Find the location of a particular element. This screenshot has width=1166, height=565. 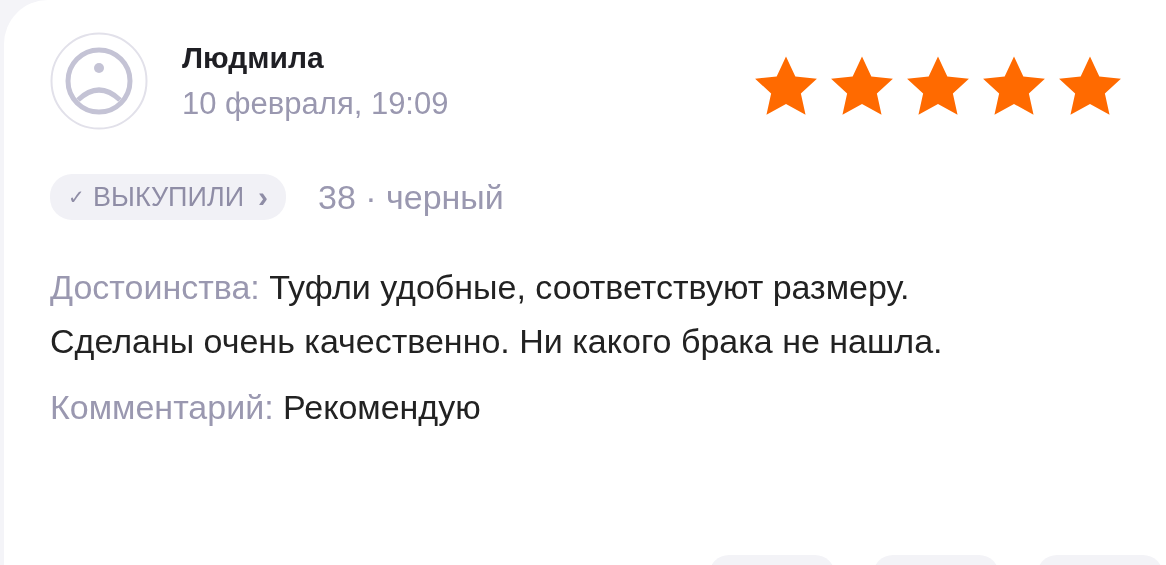

review-date: 10 февраля, 19:09 is located at coordinates (315, 104).